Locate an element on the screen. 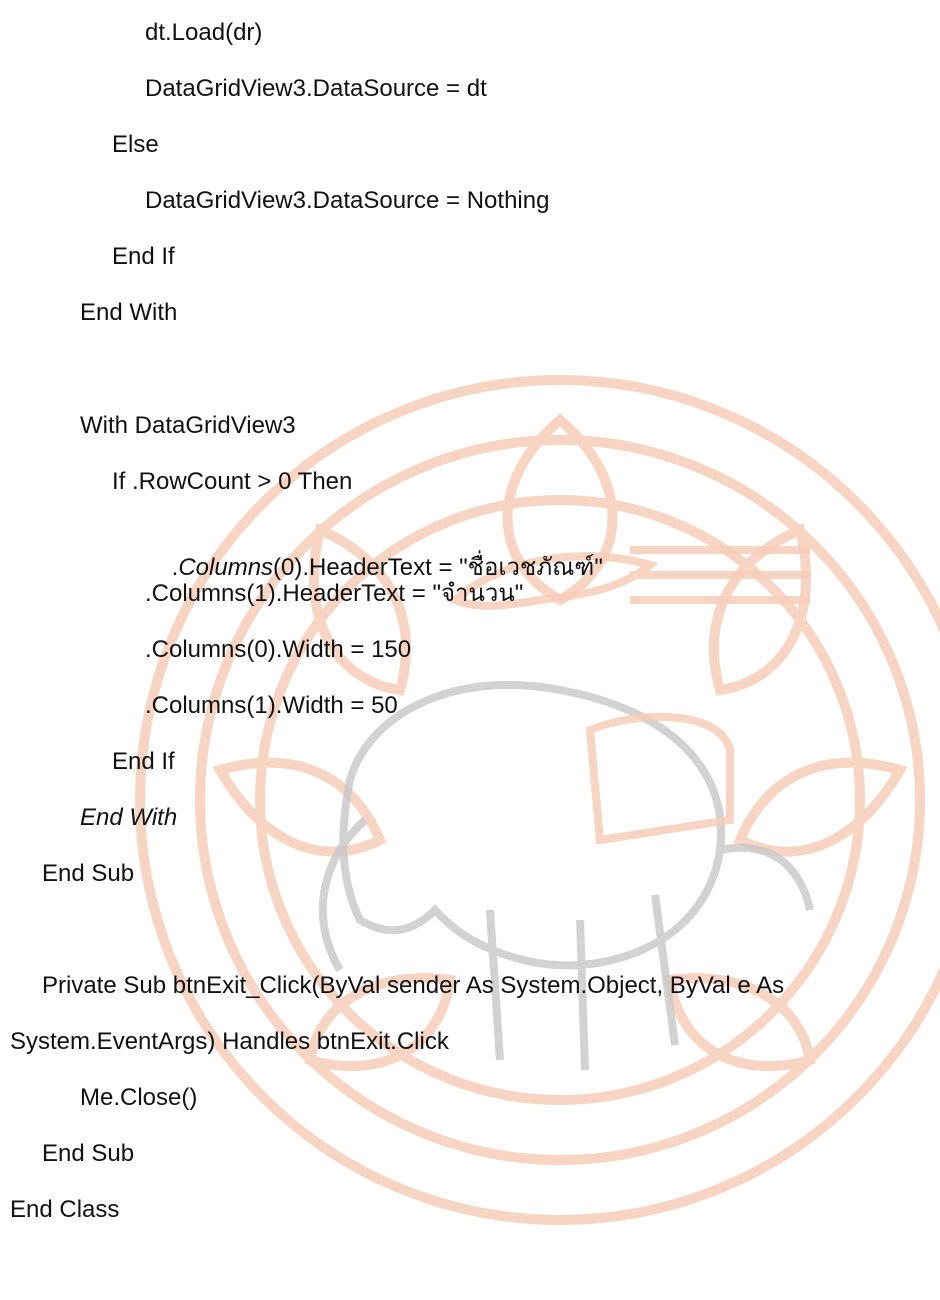 The width and height of the screenshot is (940, 1300). code-line: Else is located at coordinates (135, 144).